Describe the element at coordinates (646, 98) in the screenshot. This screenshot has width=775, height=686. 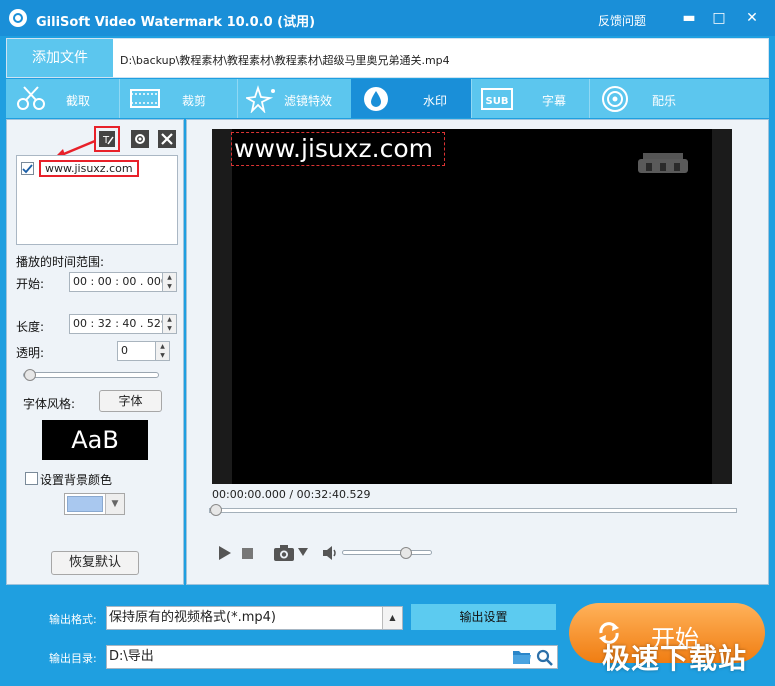
I see `tab-music: 配乐` at that location.